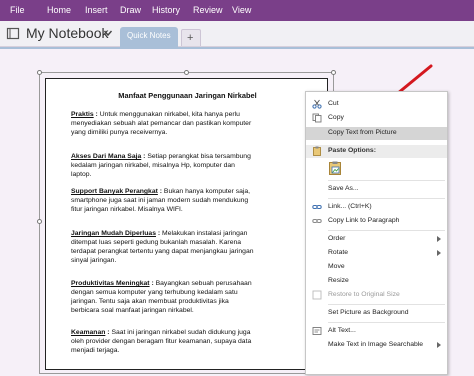 This screenshot has width=474, height=376. What do you see at coordinates (376, 267) in the screenshot?
I see `menu-item-move: Move` at bounding box center [376, 267].